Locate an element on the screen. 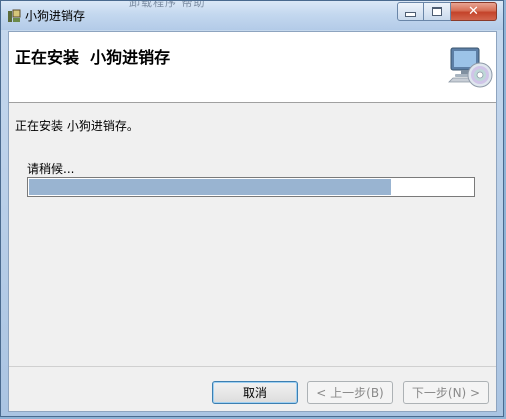 This screenshot has height=419, width=506. close-icon: ✕ is located at coordinates (473, 11).